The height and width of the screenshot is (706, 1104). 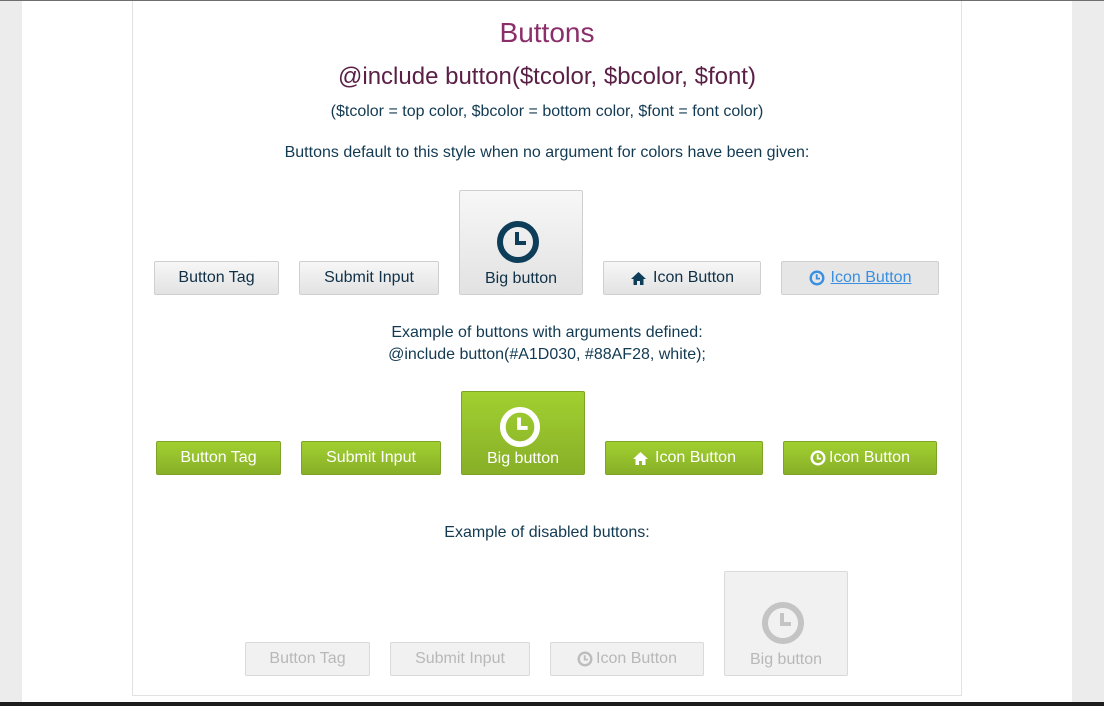 I want to click on page-gutter-left, so click(x=11, y=351).